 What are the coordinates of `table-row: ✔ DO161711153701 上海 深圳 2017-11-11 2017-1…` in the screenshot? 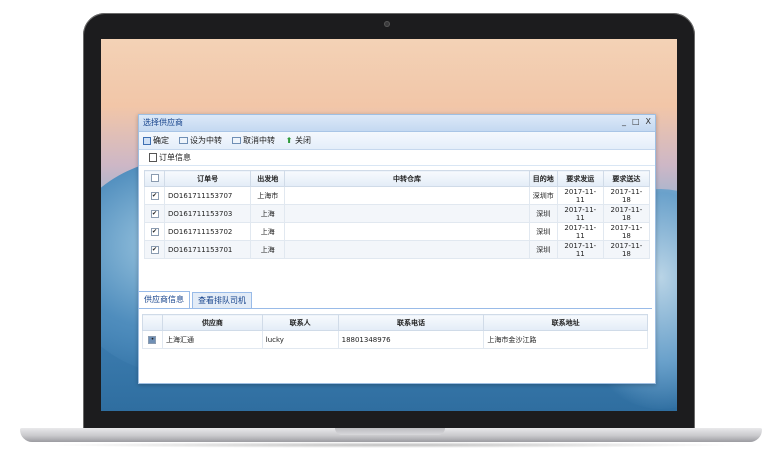 It's located at (397, 249).